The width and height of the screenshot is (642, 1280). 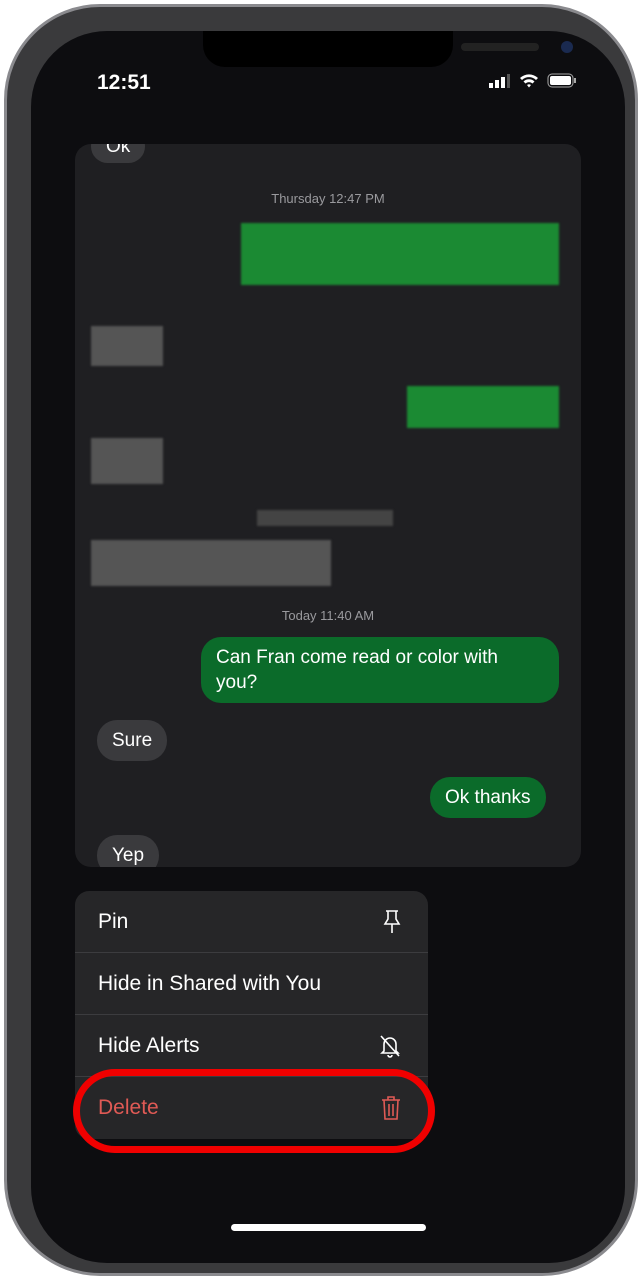 What do you see at coordinates (132, 740) in the screenshot?
I see `message-bubble-incoming: Sure` at bounding box center [132, 740].